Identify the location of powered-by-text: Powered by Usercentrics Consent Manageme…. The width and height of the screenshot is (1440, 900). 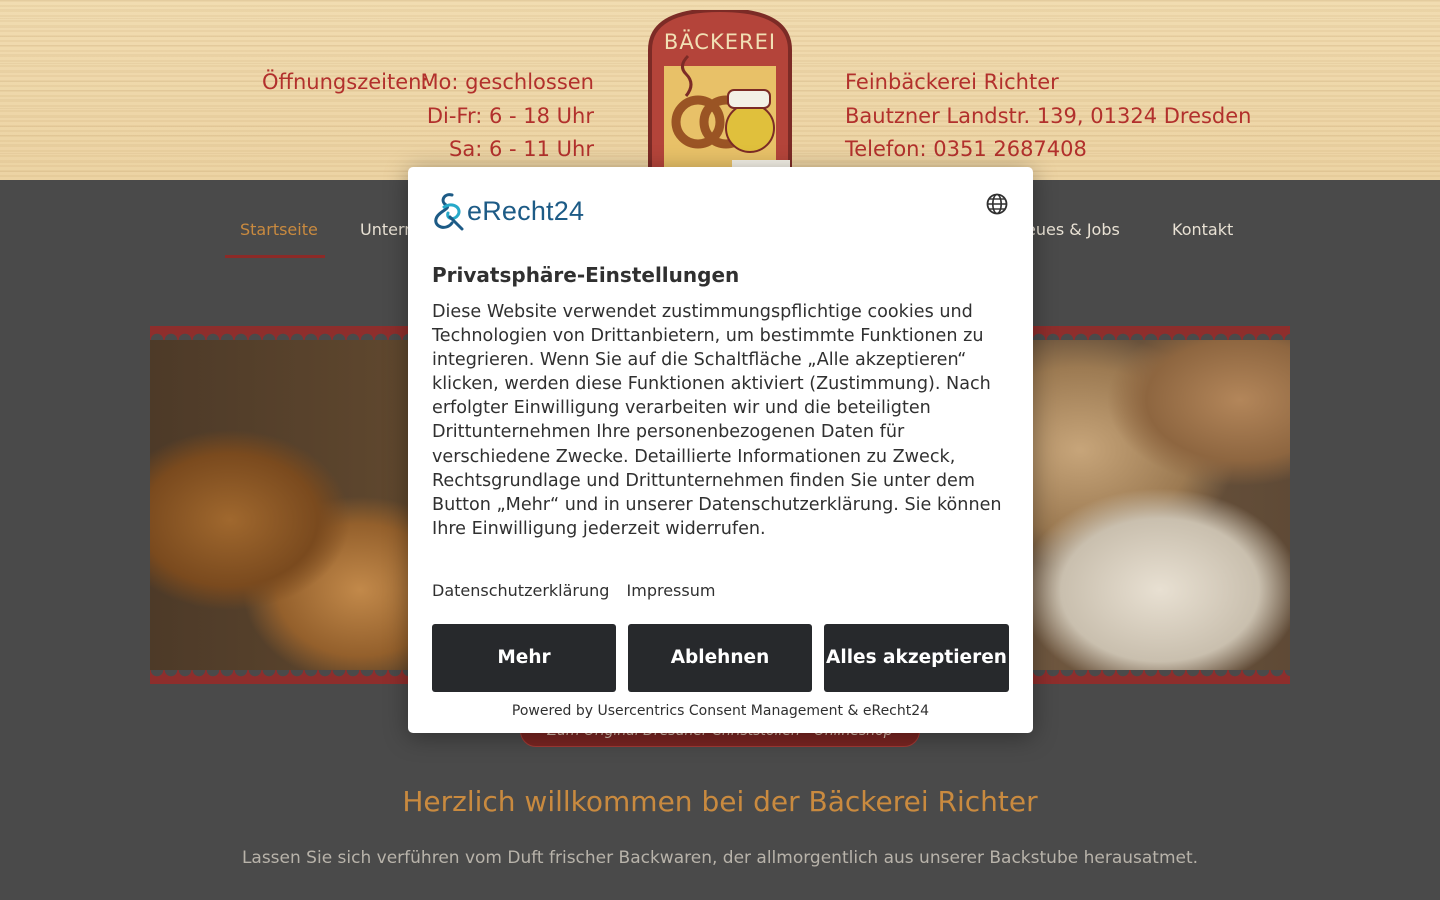
(720, 711).